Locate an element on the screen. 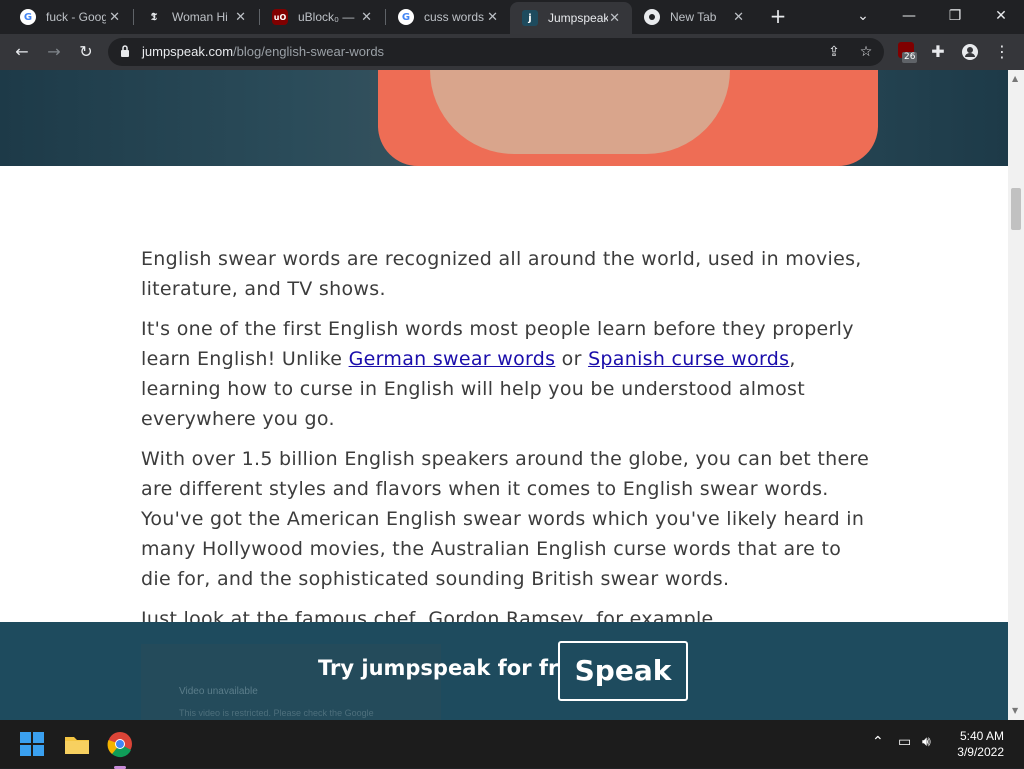  minimize-button: — is located at coordinates (909, 16).